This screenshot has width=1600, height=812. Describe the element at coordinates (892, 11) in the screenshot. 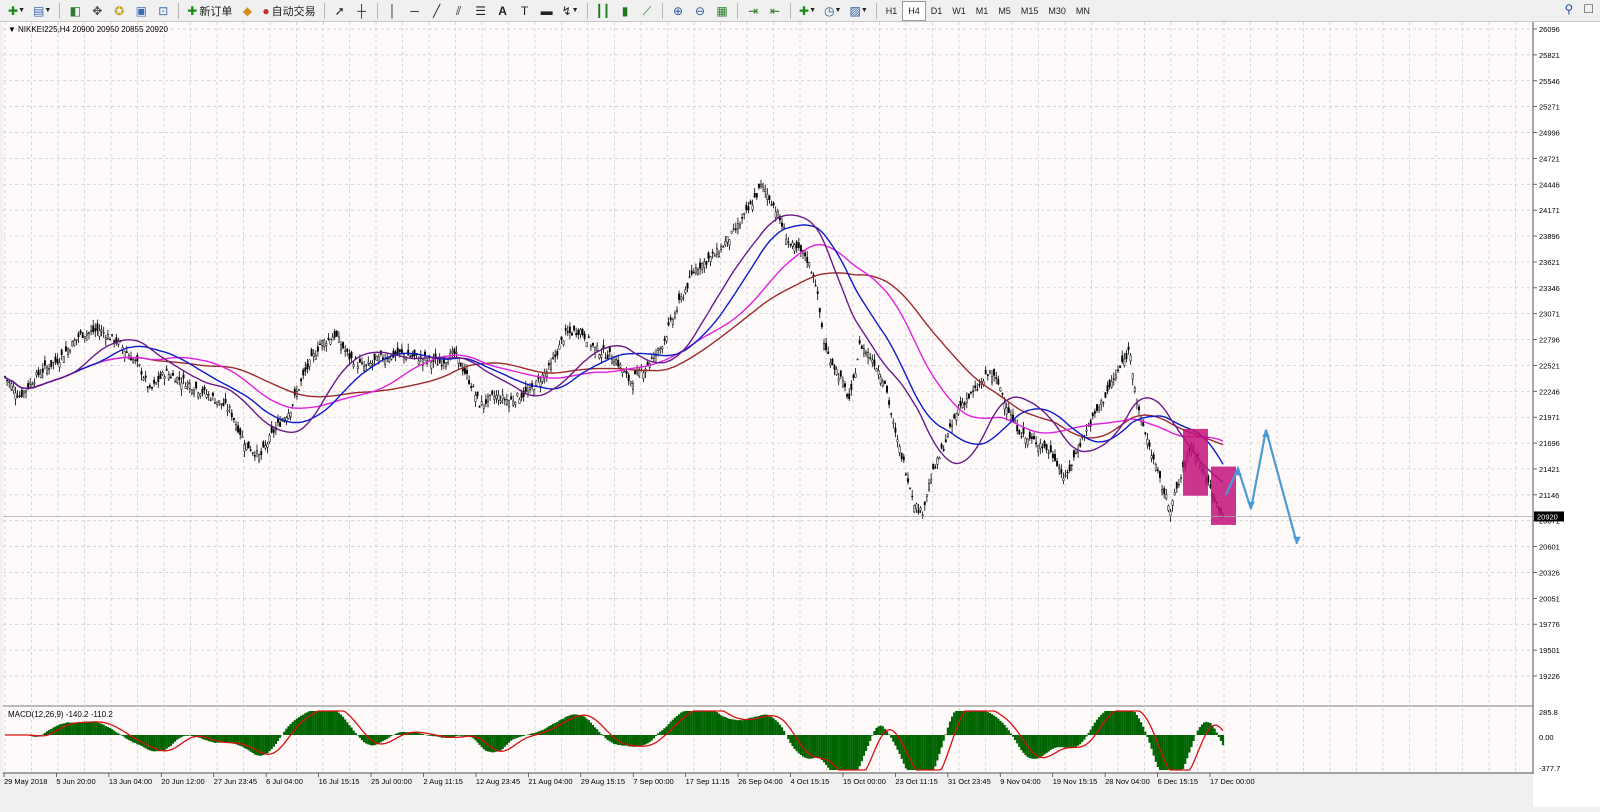

I see `timeframe-h1: H1` at that location.